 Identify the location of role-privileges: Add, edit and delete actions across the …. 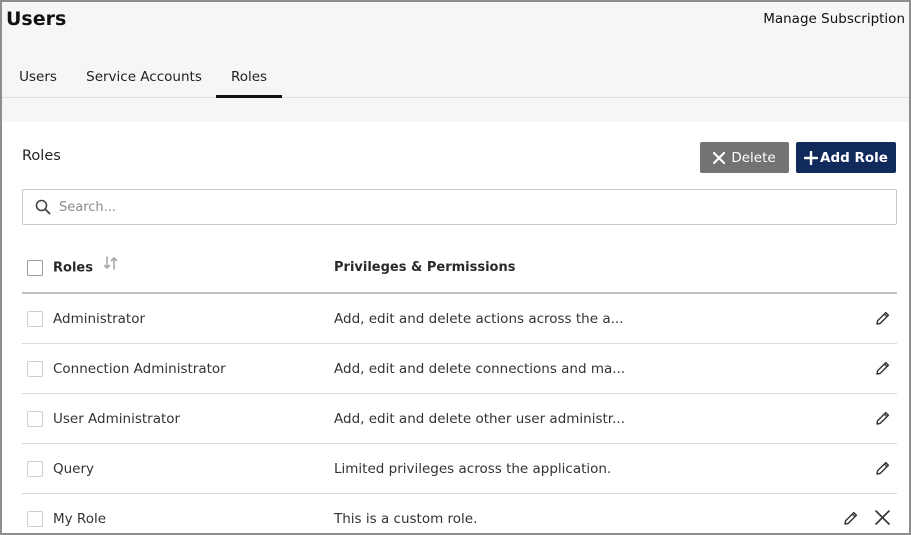
(479, 319).